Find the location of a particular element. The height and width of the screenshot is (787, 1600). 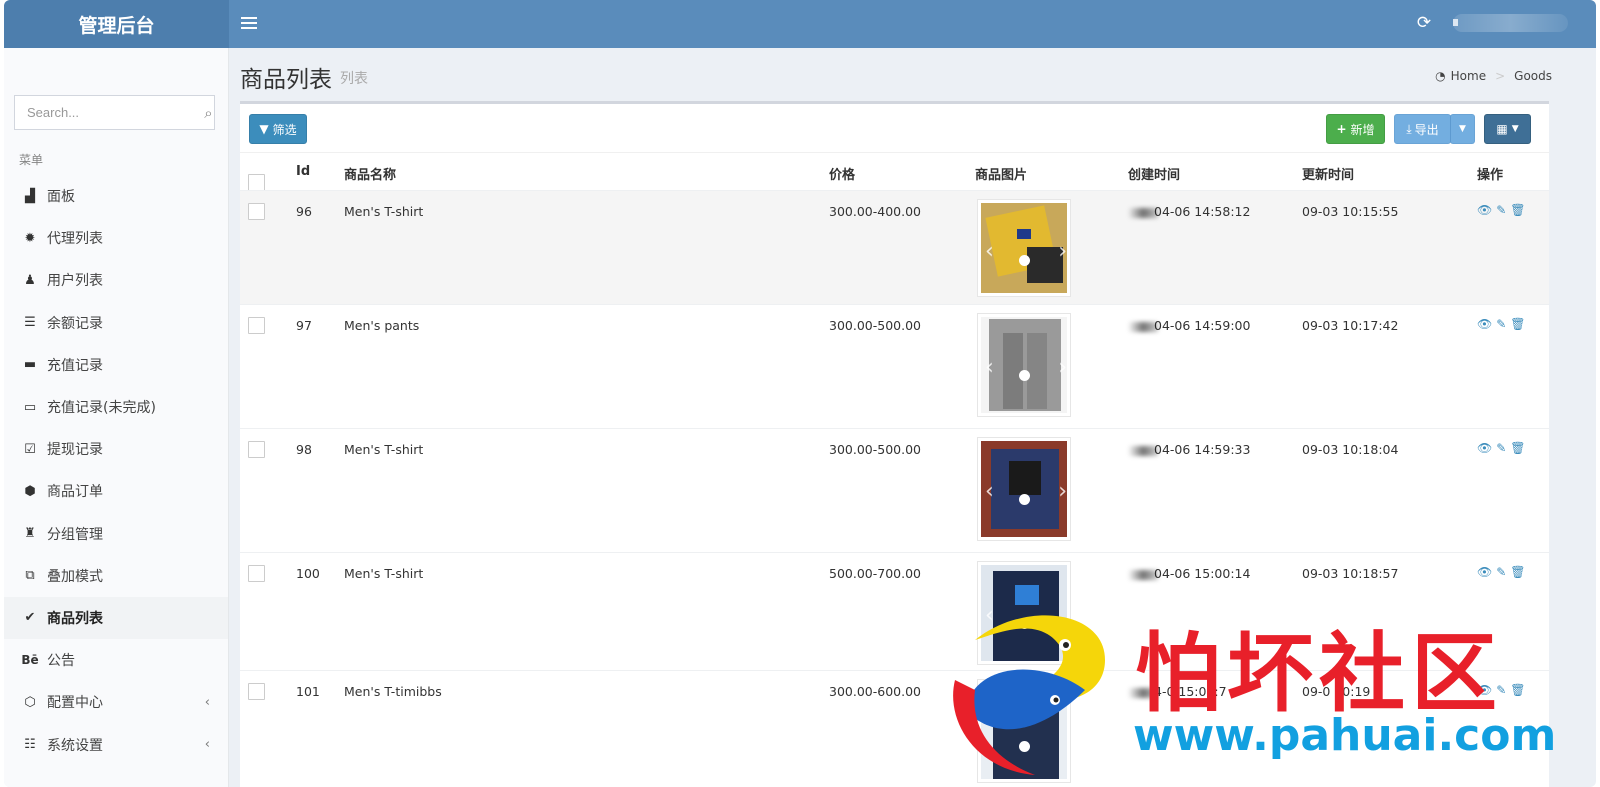

search-input is located at coordinates (109, 112).